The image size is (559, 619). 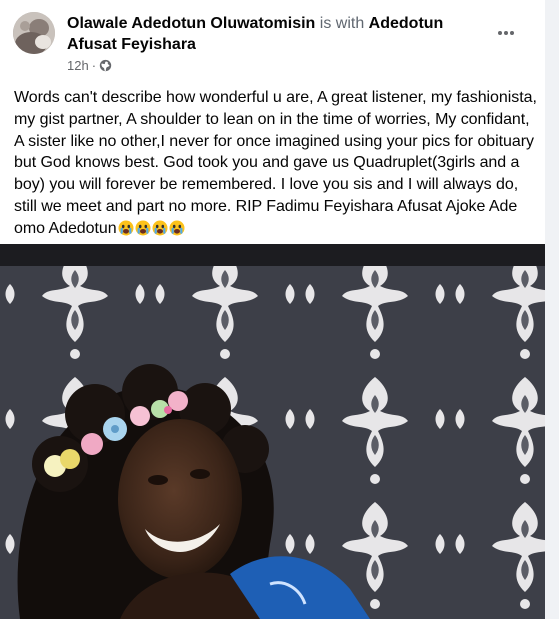 What do you see at coordinates (552, 309) in the screenshot?
I see `page-background` at bounding box center [552, 309].